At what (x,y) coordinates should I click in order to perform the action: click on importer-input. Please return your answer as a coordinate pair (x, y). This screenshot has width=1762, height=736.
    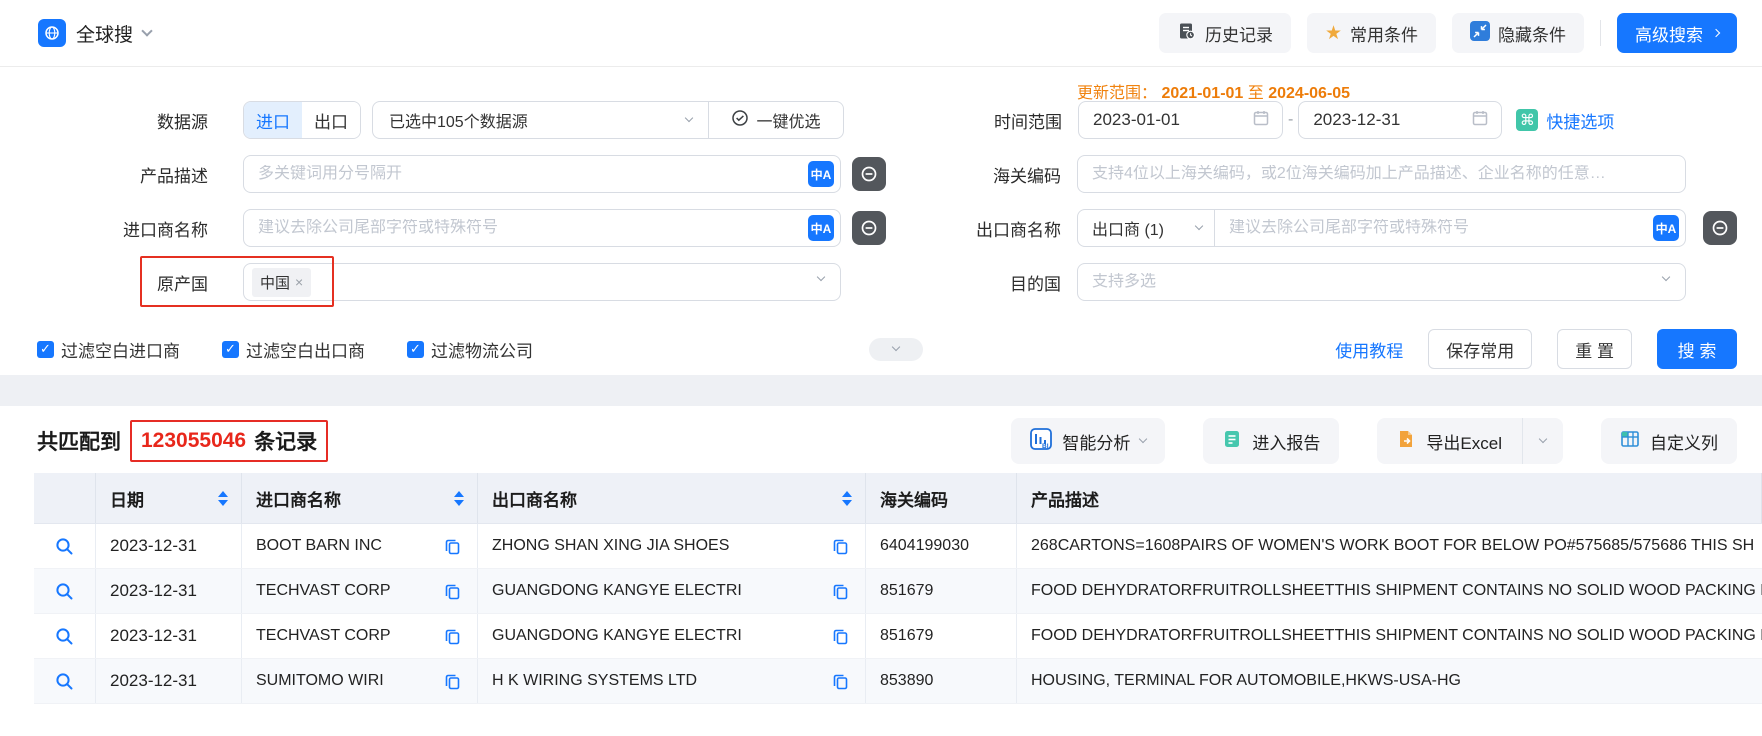
    Looking at the image, I should click on (542, 228).